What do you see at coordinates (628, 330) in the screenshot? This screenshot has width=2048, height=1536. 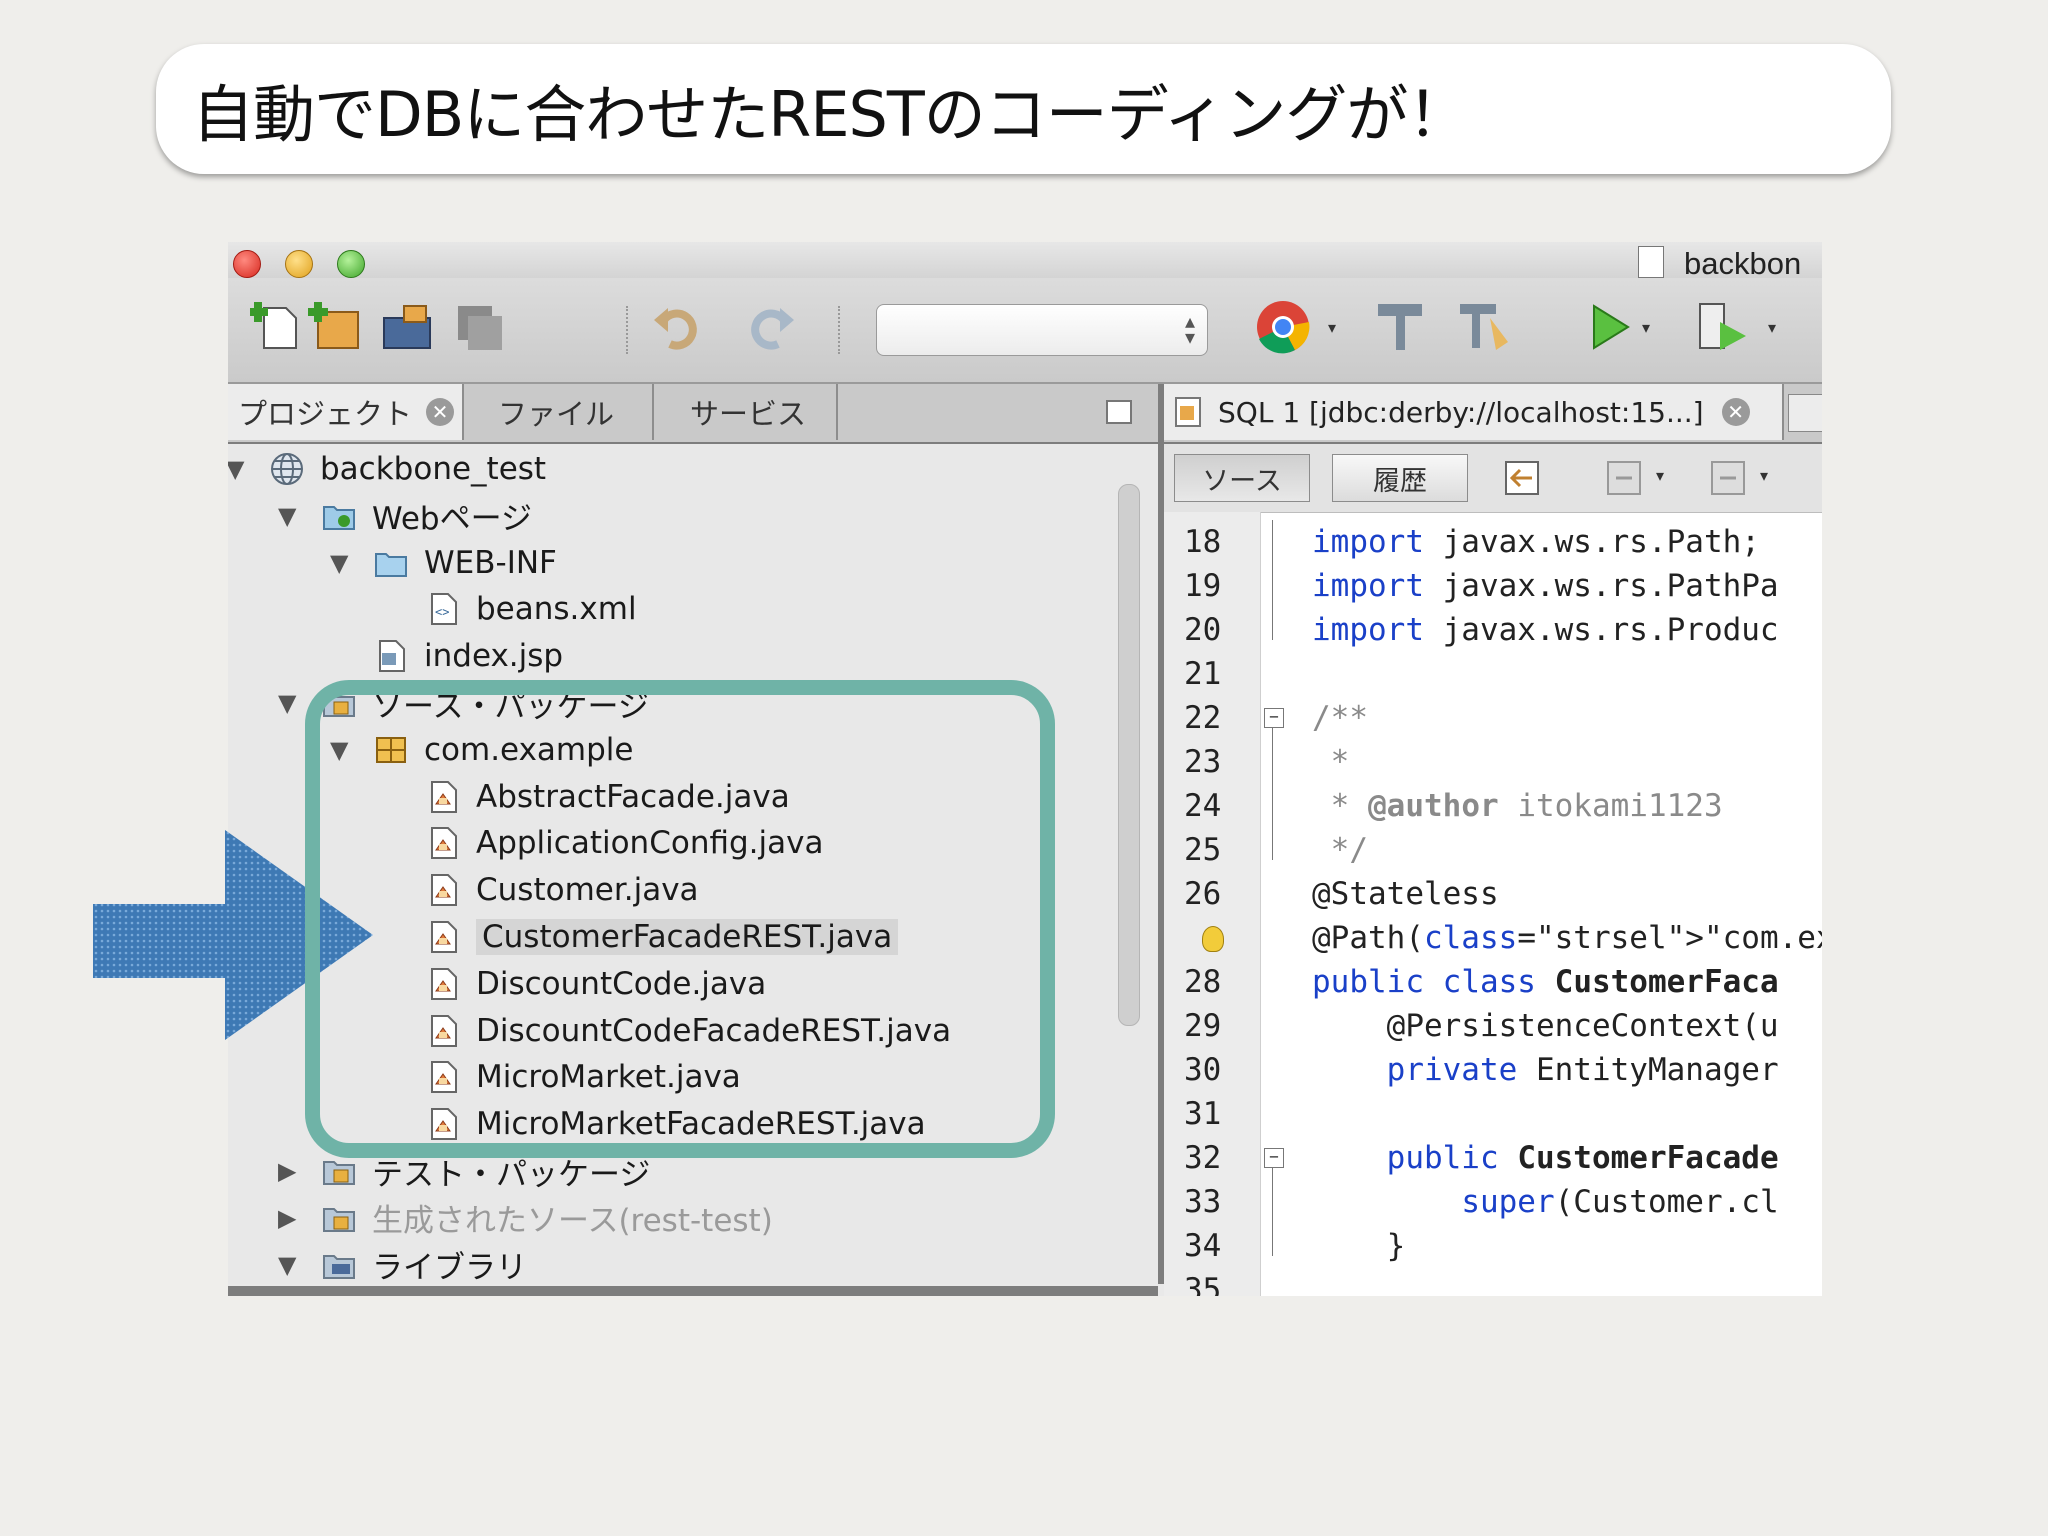 I see `toolbar-separator` at bounding box center [628, 330].